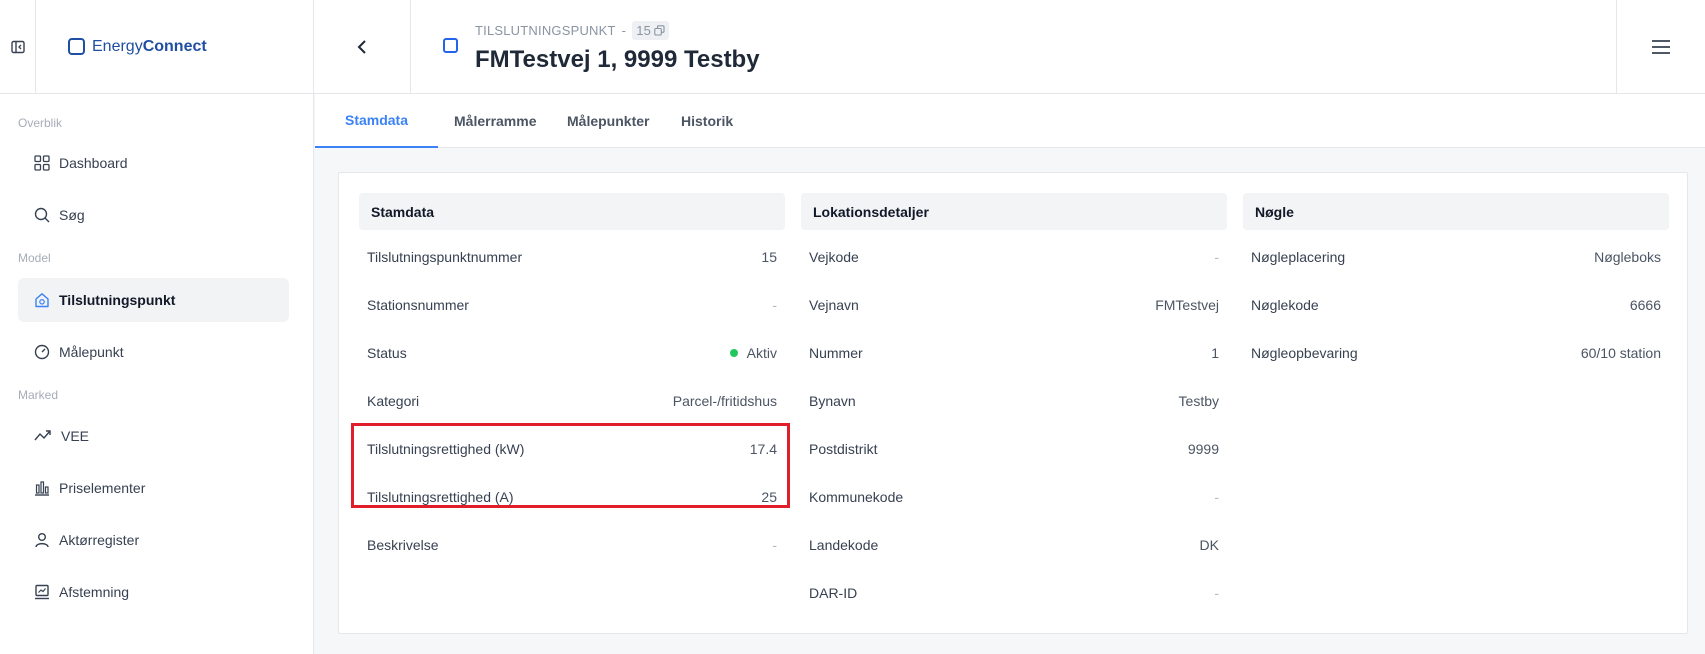  I want to click on tab-maalerramme: Målerramme, so click(495, 121).